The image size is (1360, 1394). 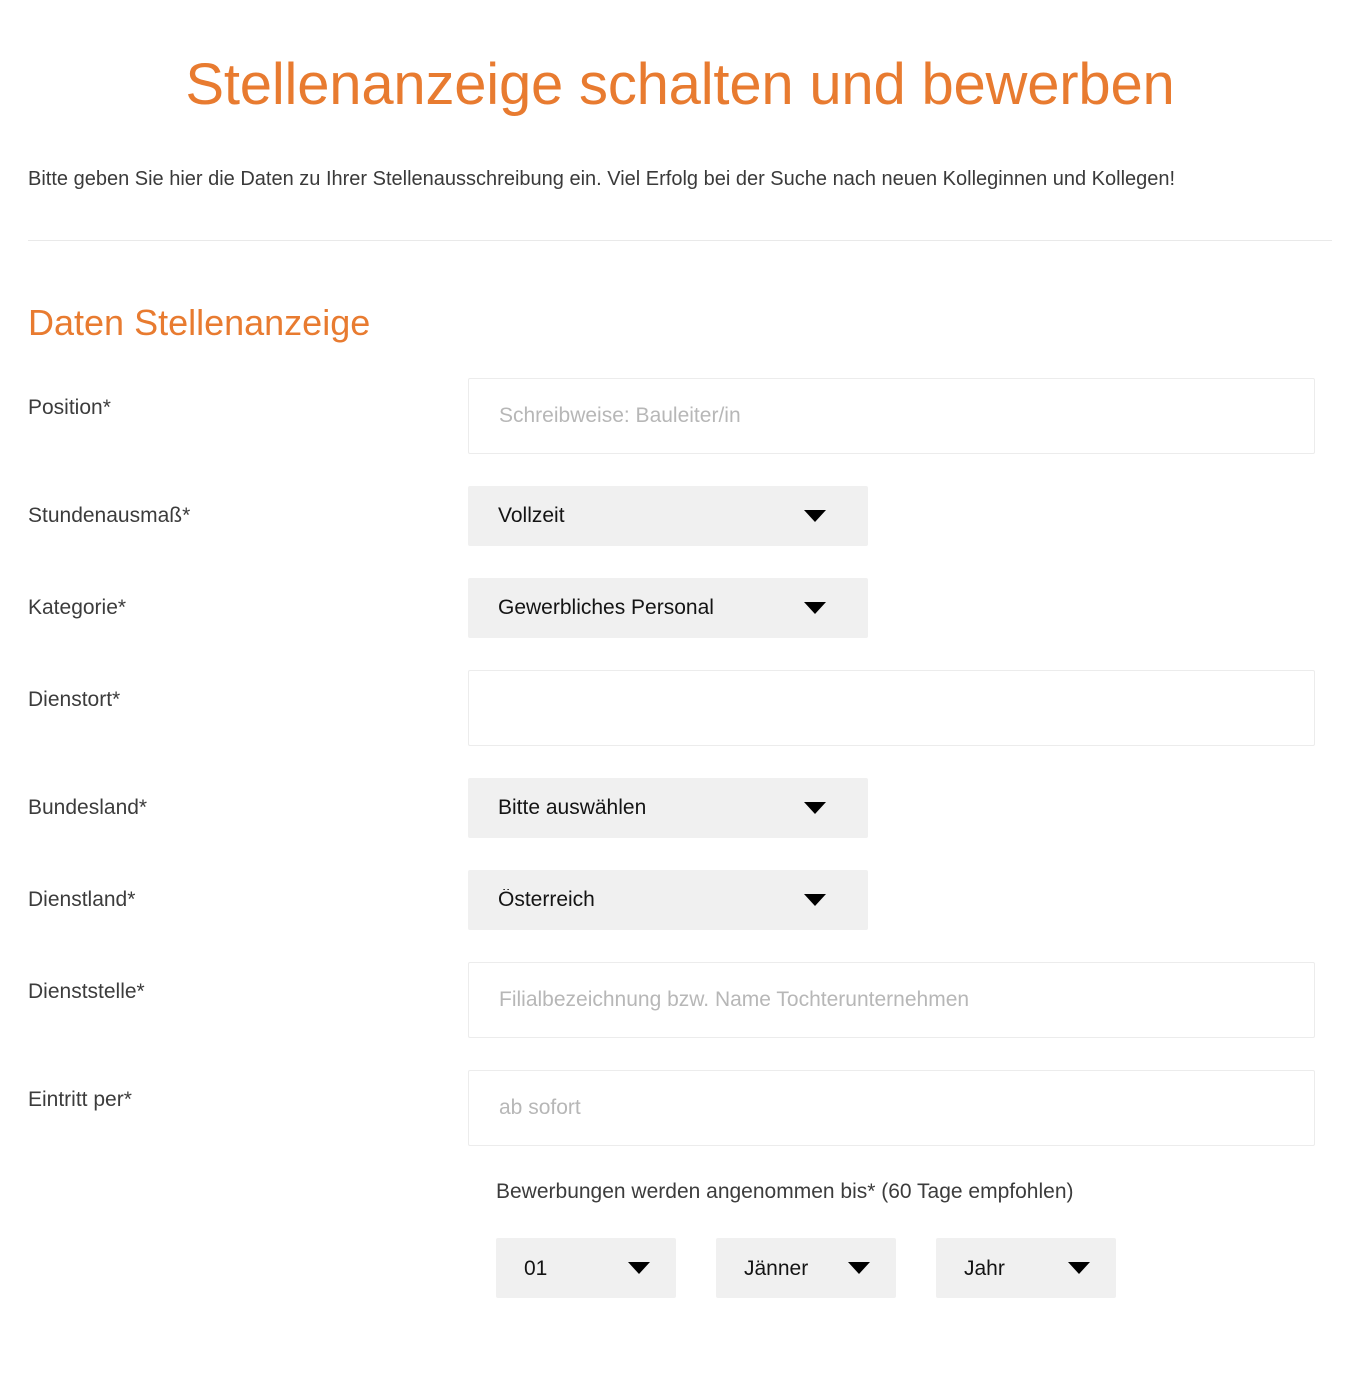 What do you see at coordinates (668, 515) in the screenshot?
I see `stundenausmass-select: Vollzeit` at bounding box center [668, 515].